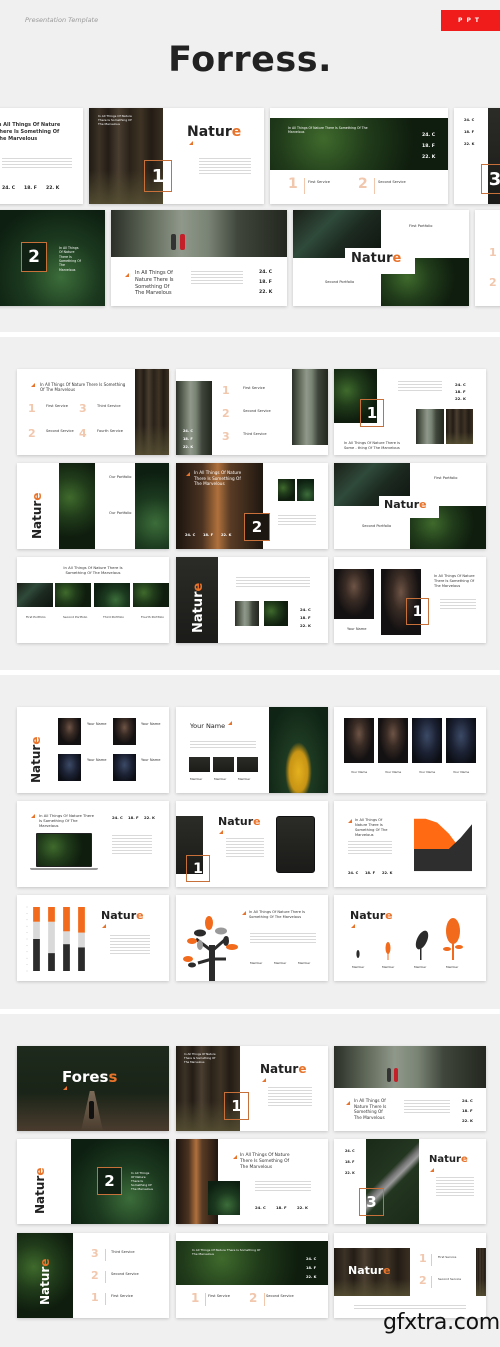  Describe the element at coordinates (252, 750) in the screenshot. I see `slide-your-name: Your Name Member Member Member` at that location.